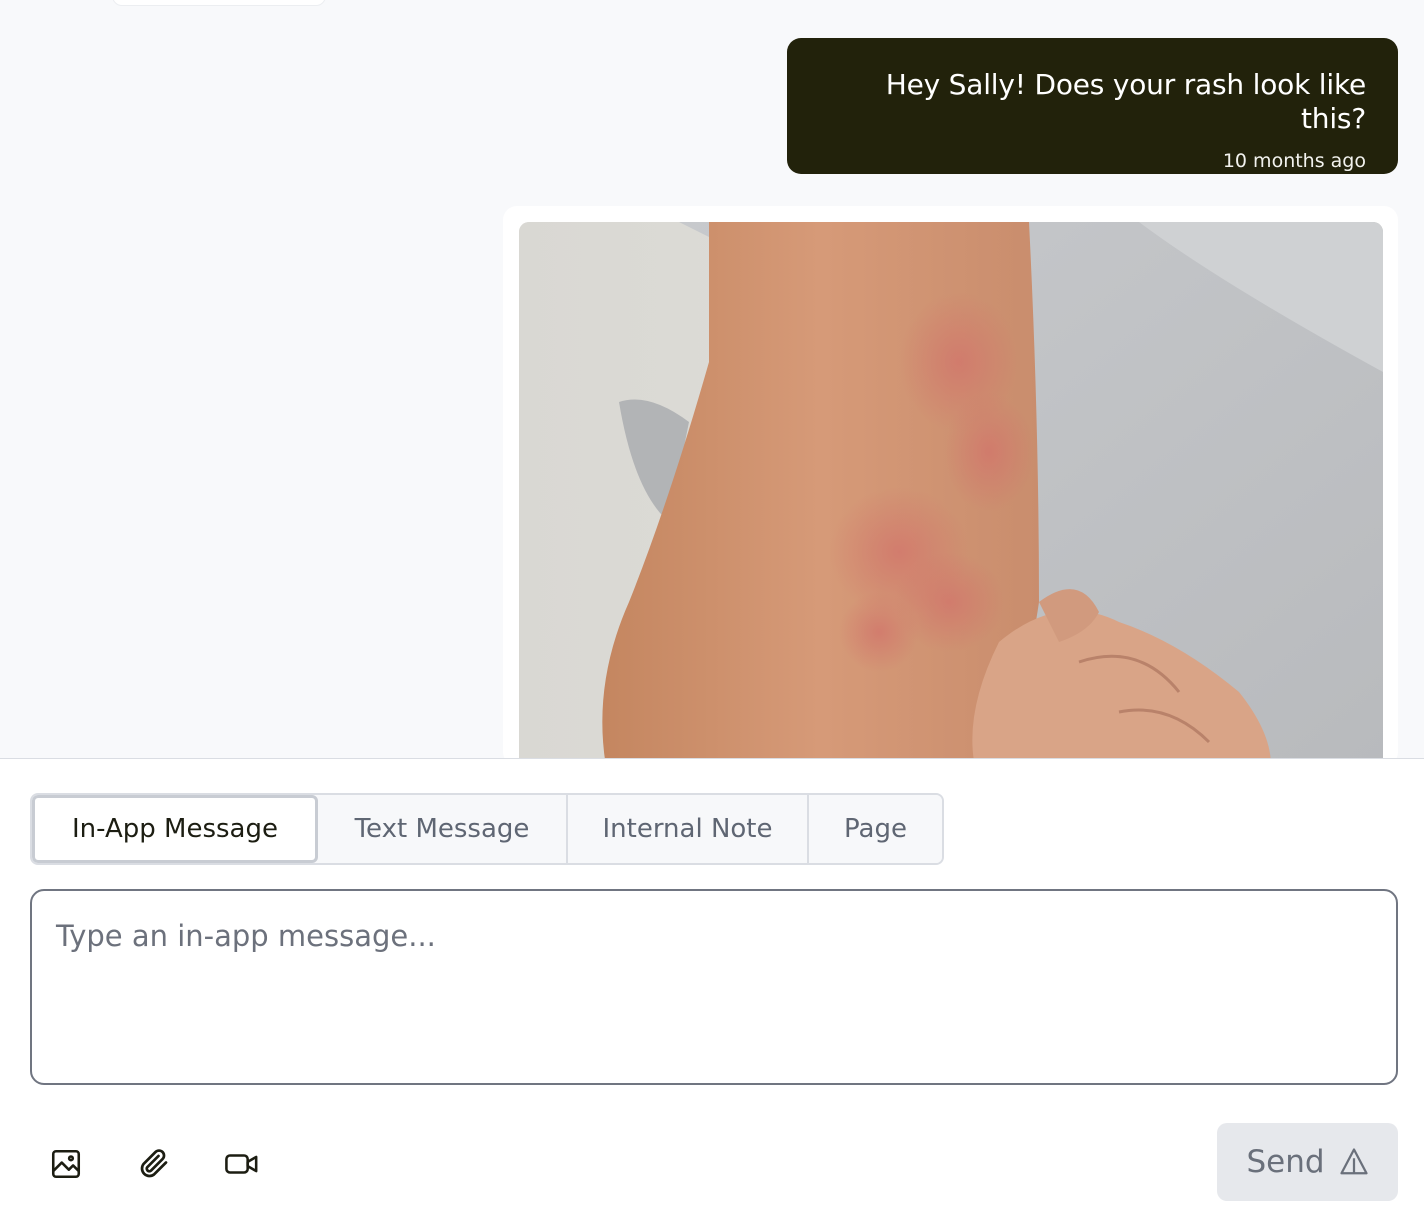 The width and height of the screenshot is (1424, 1212). What do you see at coordinates (1285, 1162) in the screenshot?
I see `send-label: Send` at bounding box center [1285, 1162].